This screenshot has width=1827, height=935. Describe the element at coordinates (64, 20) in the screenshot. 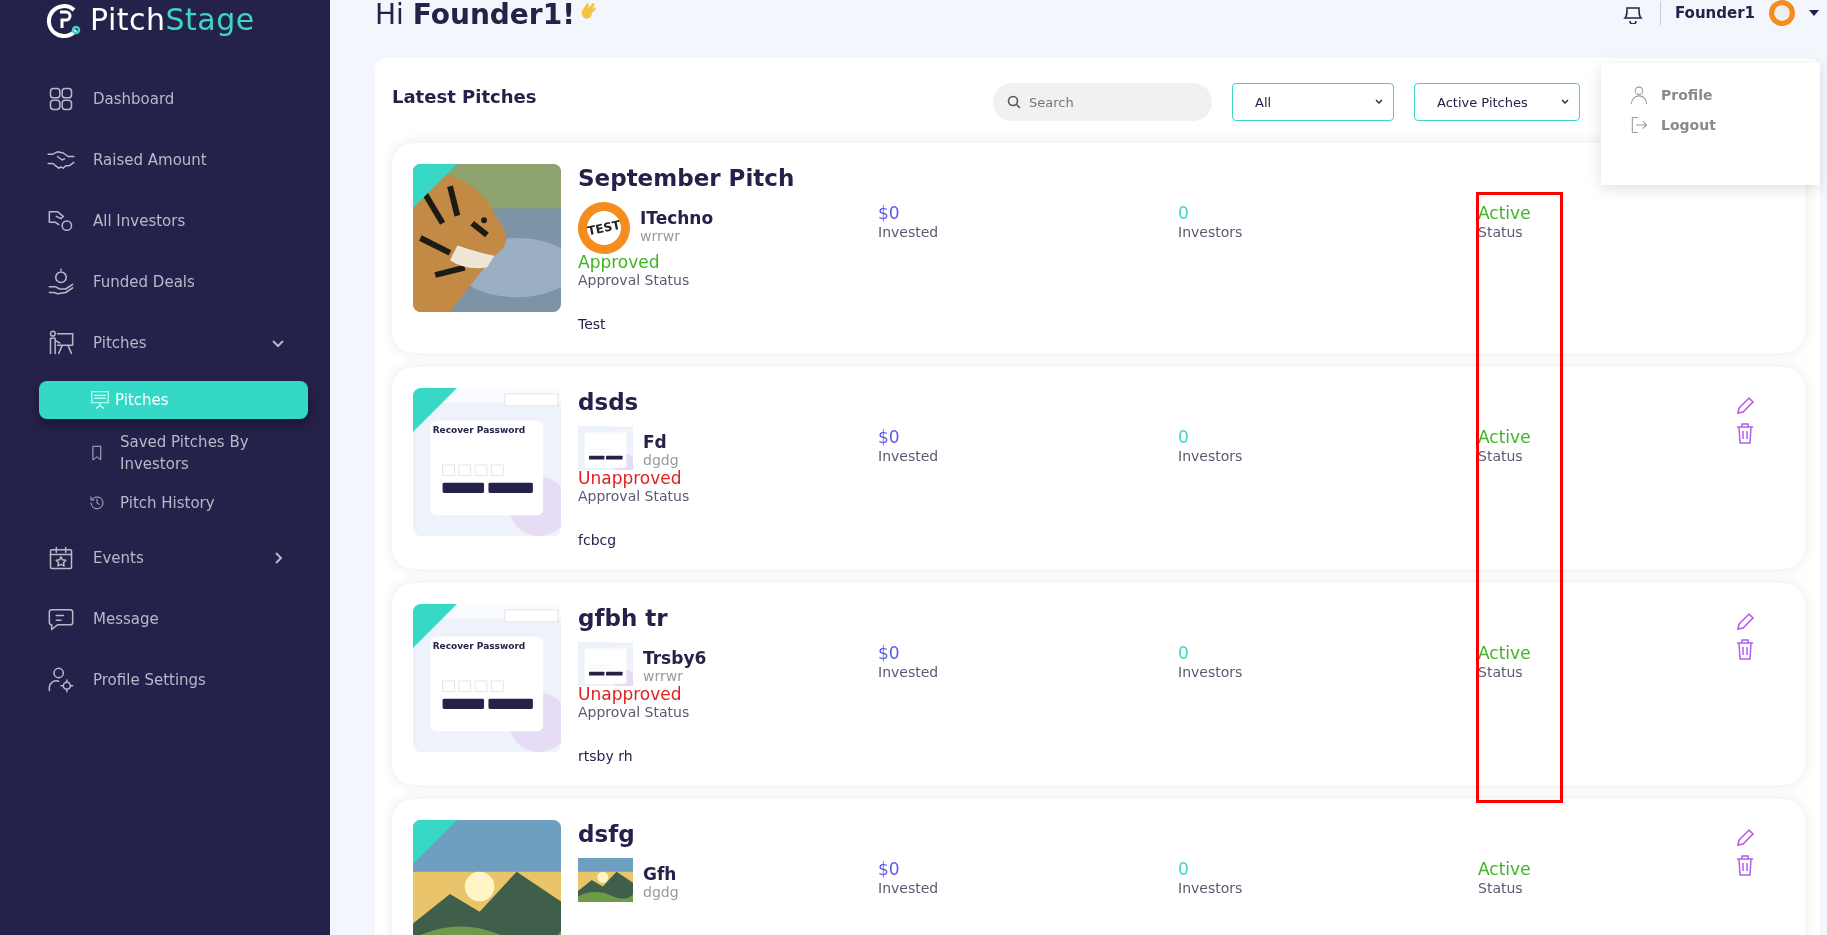

I see `logo-icon` at that location.